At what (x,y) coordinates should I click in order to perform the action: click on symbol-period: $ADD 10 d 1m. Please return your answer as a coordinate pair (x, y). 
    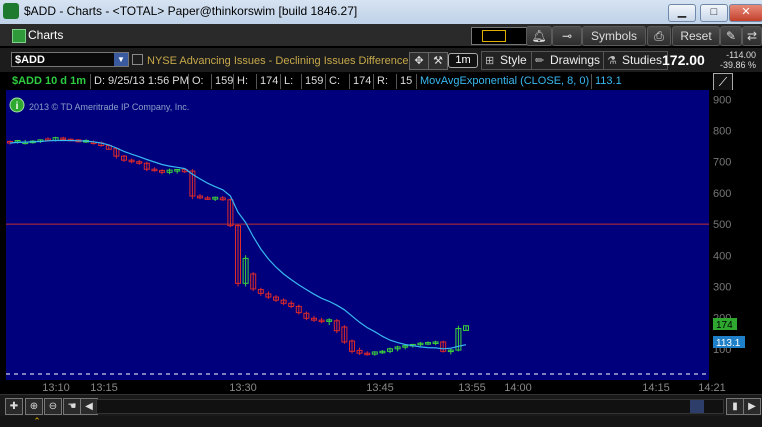
    Looking at the image, I should click on (49, 81).